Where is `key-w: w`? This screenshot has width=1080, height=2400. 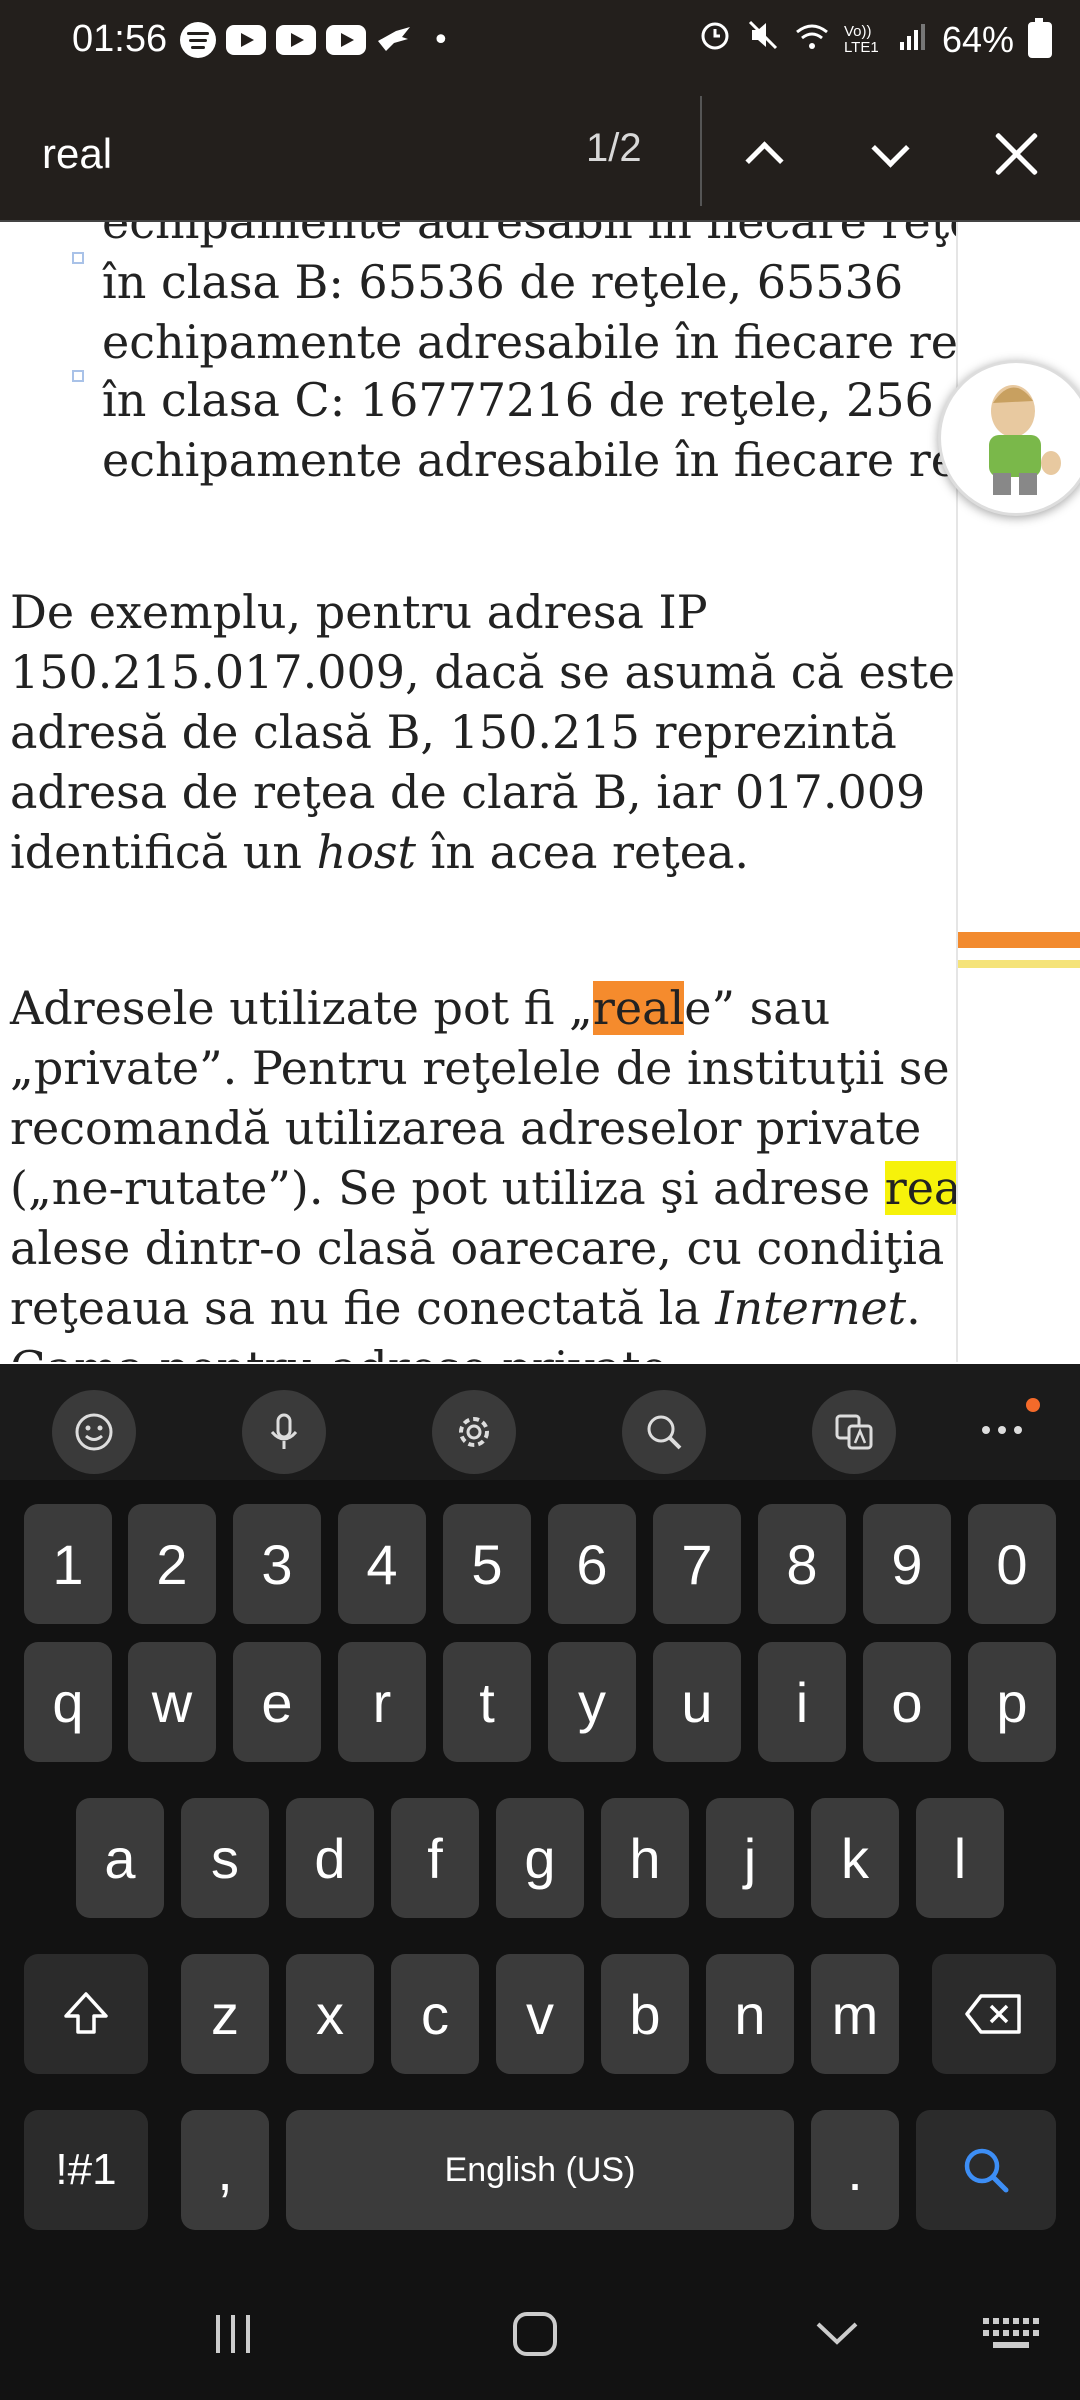
key-w: w is located at coordinates (172, 1702).